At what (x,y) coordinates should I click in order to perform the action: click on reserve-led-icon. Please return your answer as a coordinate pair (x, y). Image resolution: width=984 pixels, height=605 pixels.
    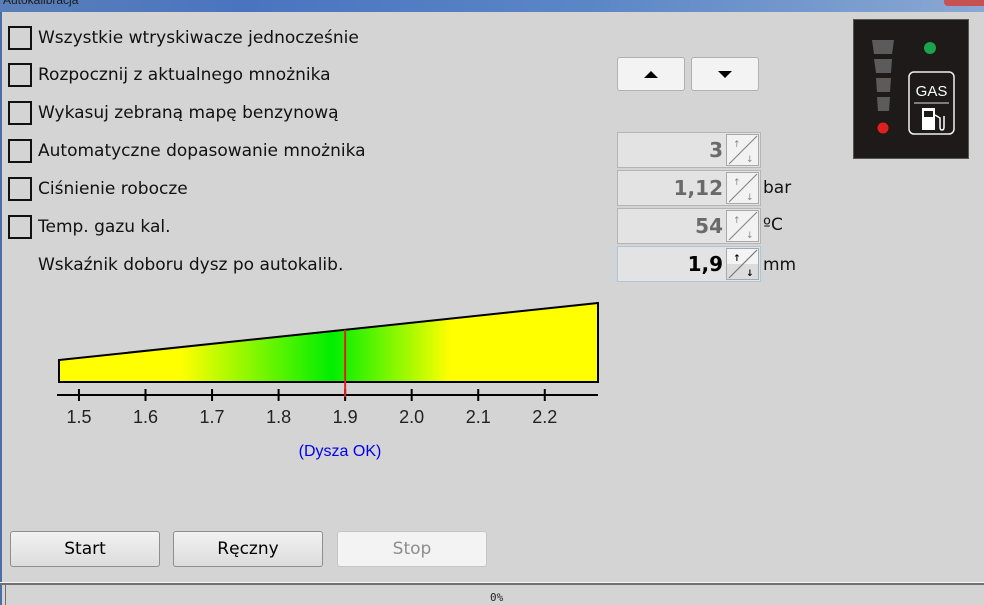
    Looking at the image, I should click on (883, 128).